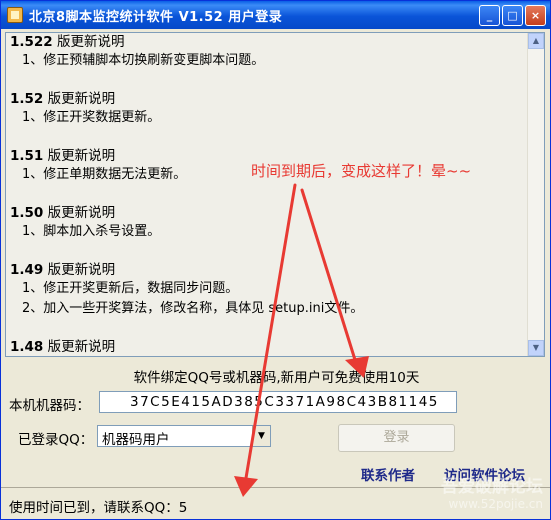  I want to click on minimize-button: _, so click(489, 15).